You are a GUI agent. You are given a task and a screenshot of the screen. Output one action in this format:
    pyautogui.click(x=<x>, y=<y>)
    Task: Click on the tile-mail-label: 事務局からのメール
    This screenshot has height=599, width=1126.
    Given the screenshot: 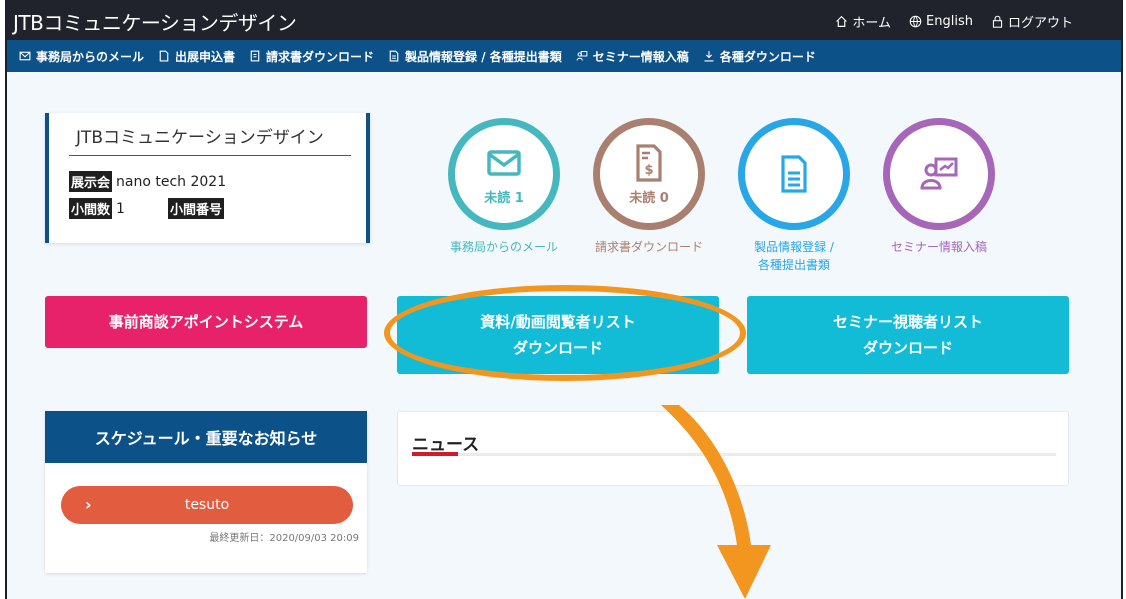 What is the action you would take?
    pyautogui.click(x=503, y=247)
    